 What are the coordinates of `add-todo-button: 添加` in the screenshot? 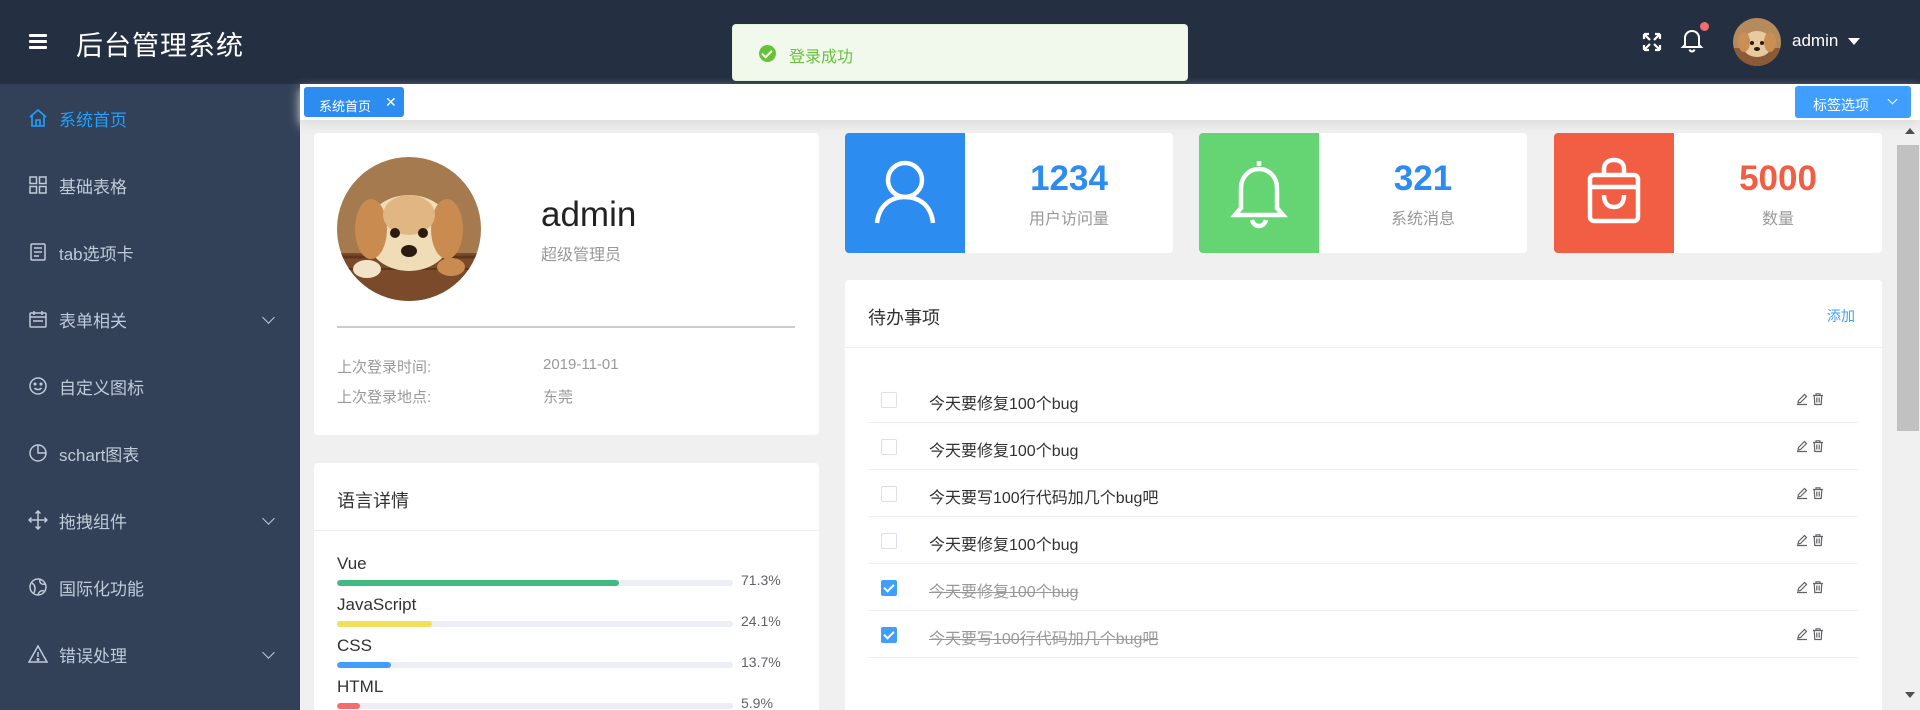 It's located at (1841, 316).